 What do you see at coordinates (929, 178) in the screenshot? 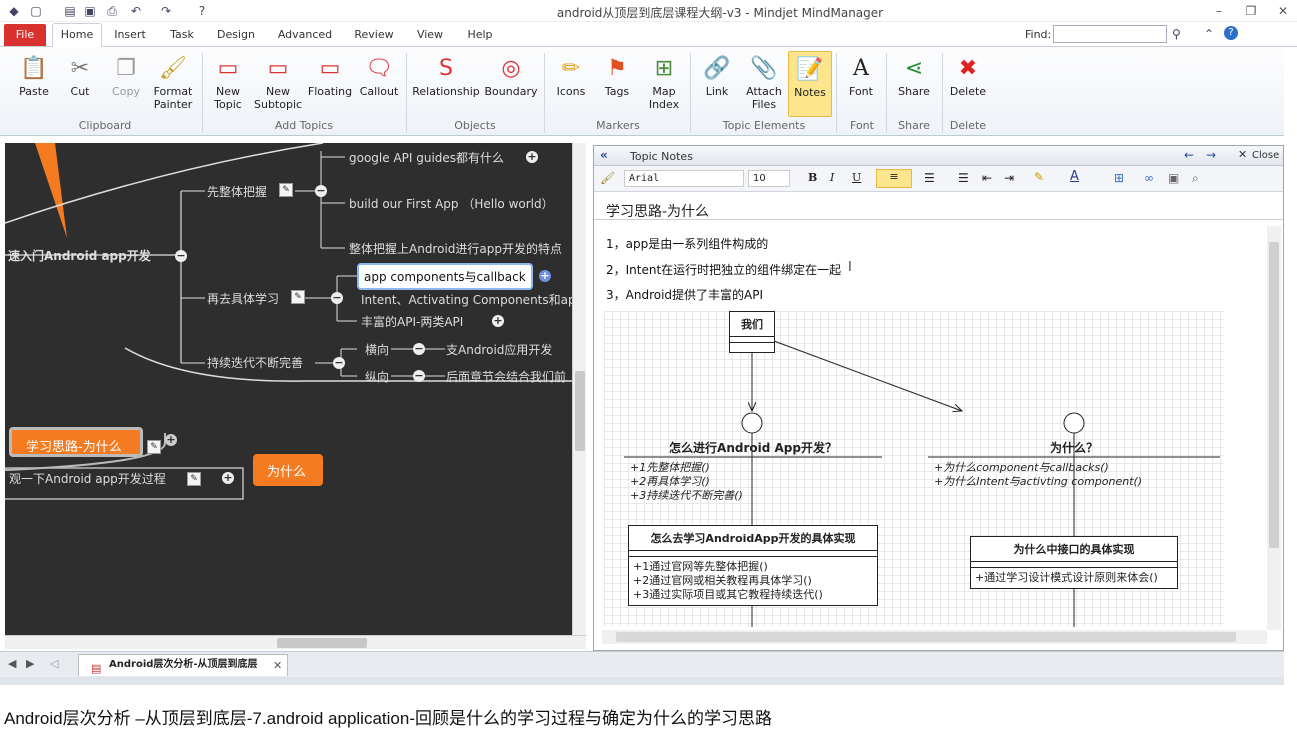
I see `numbered-list-icon: ☰` at bounding box center [929, 178].